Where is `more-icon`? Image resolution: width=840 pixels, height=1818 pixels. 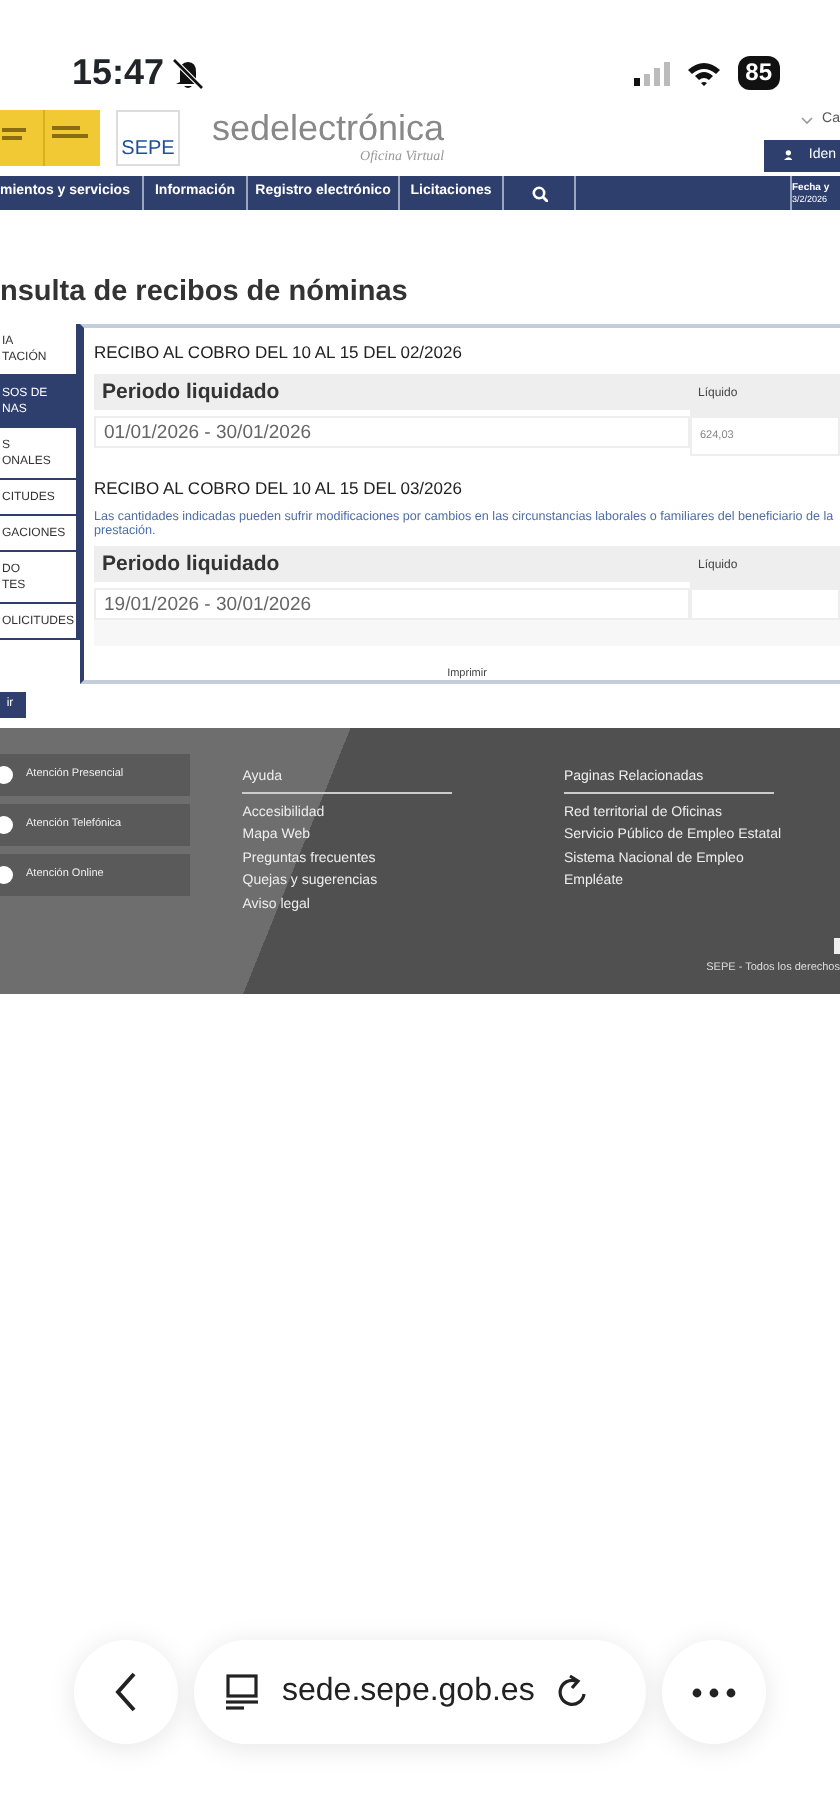
more-icon is located at coordinates (714, 1692).